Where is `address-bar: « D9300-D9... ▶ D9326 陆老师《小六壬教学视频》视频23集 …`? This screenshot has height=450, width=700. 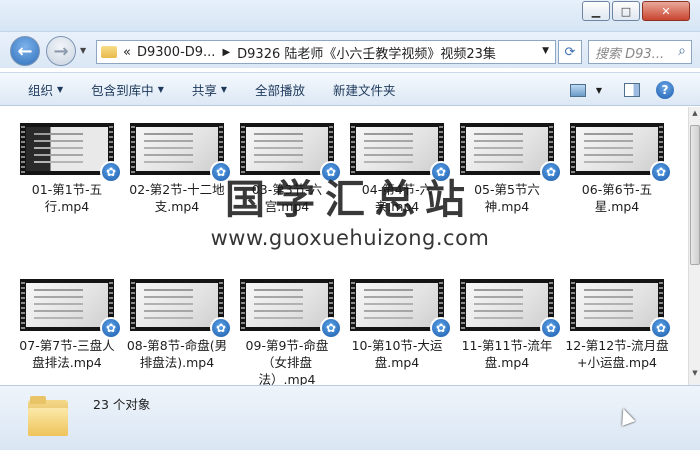 address-bar: « D9300-D9... ▶ D9326 陆老师《小六壬教学视频》视频23集 … is located at coordinates (326, 52).